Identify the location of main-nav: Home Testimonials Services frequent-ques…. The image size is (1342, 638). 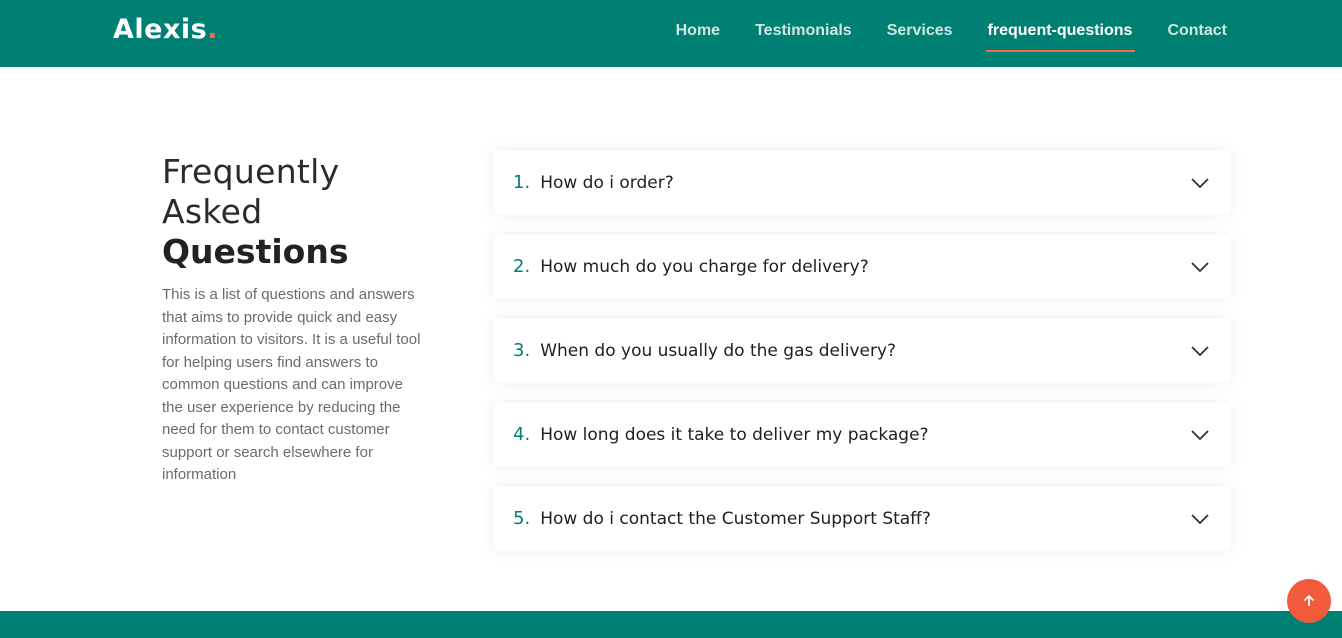
(934, 37).